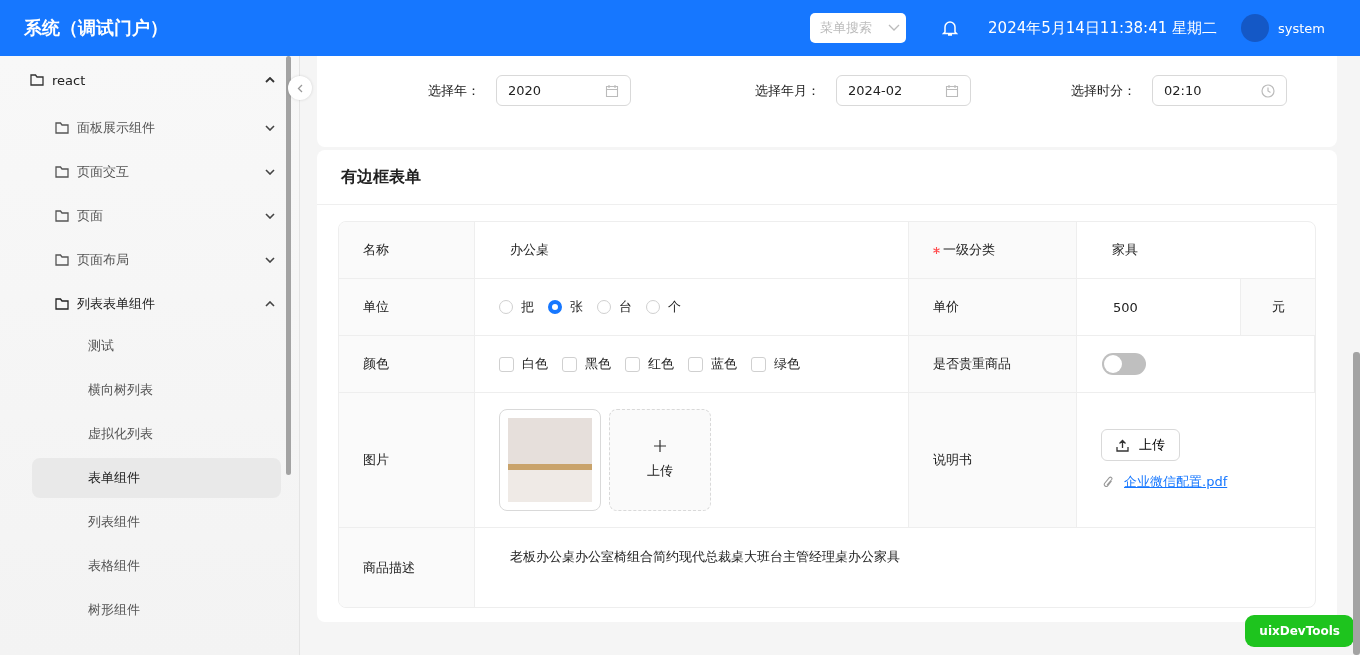  I want to click on tree-leaf-item: 虚拟化列表, so click(156, 434).